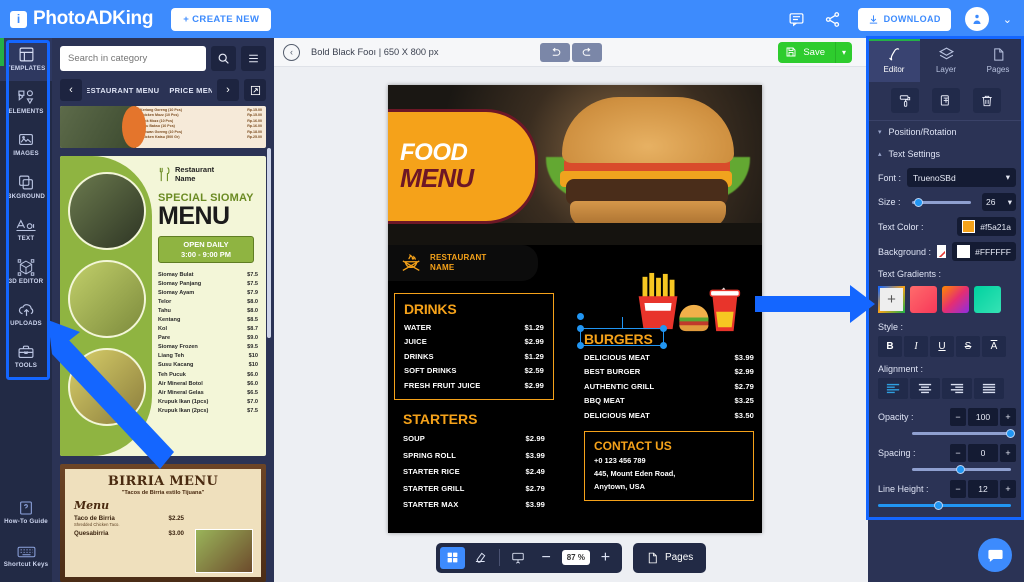  What do you see at coordinates (894, 60) in the screenshot?
I see `tab-editor: Editor` at bounding box center [894, 60].